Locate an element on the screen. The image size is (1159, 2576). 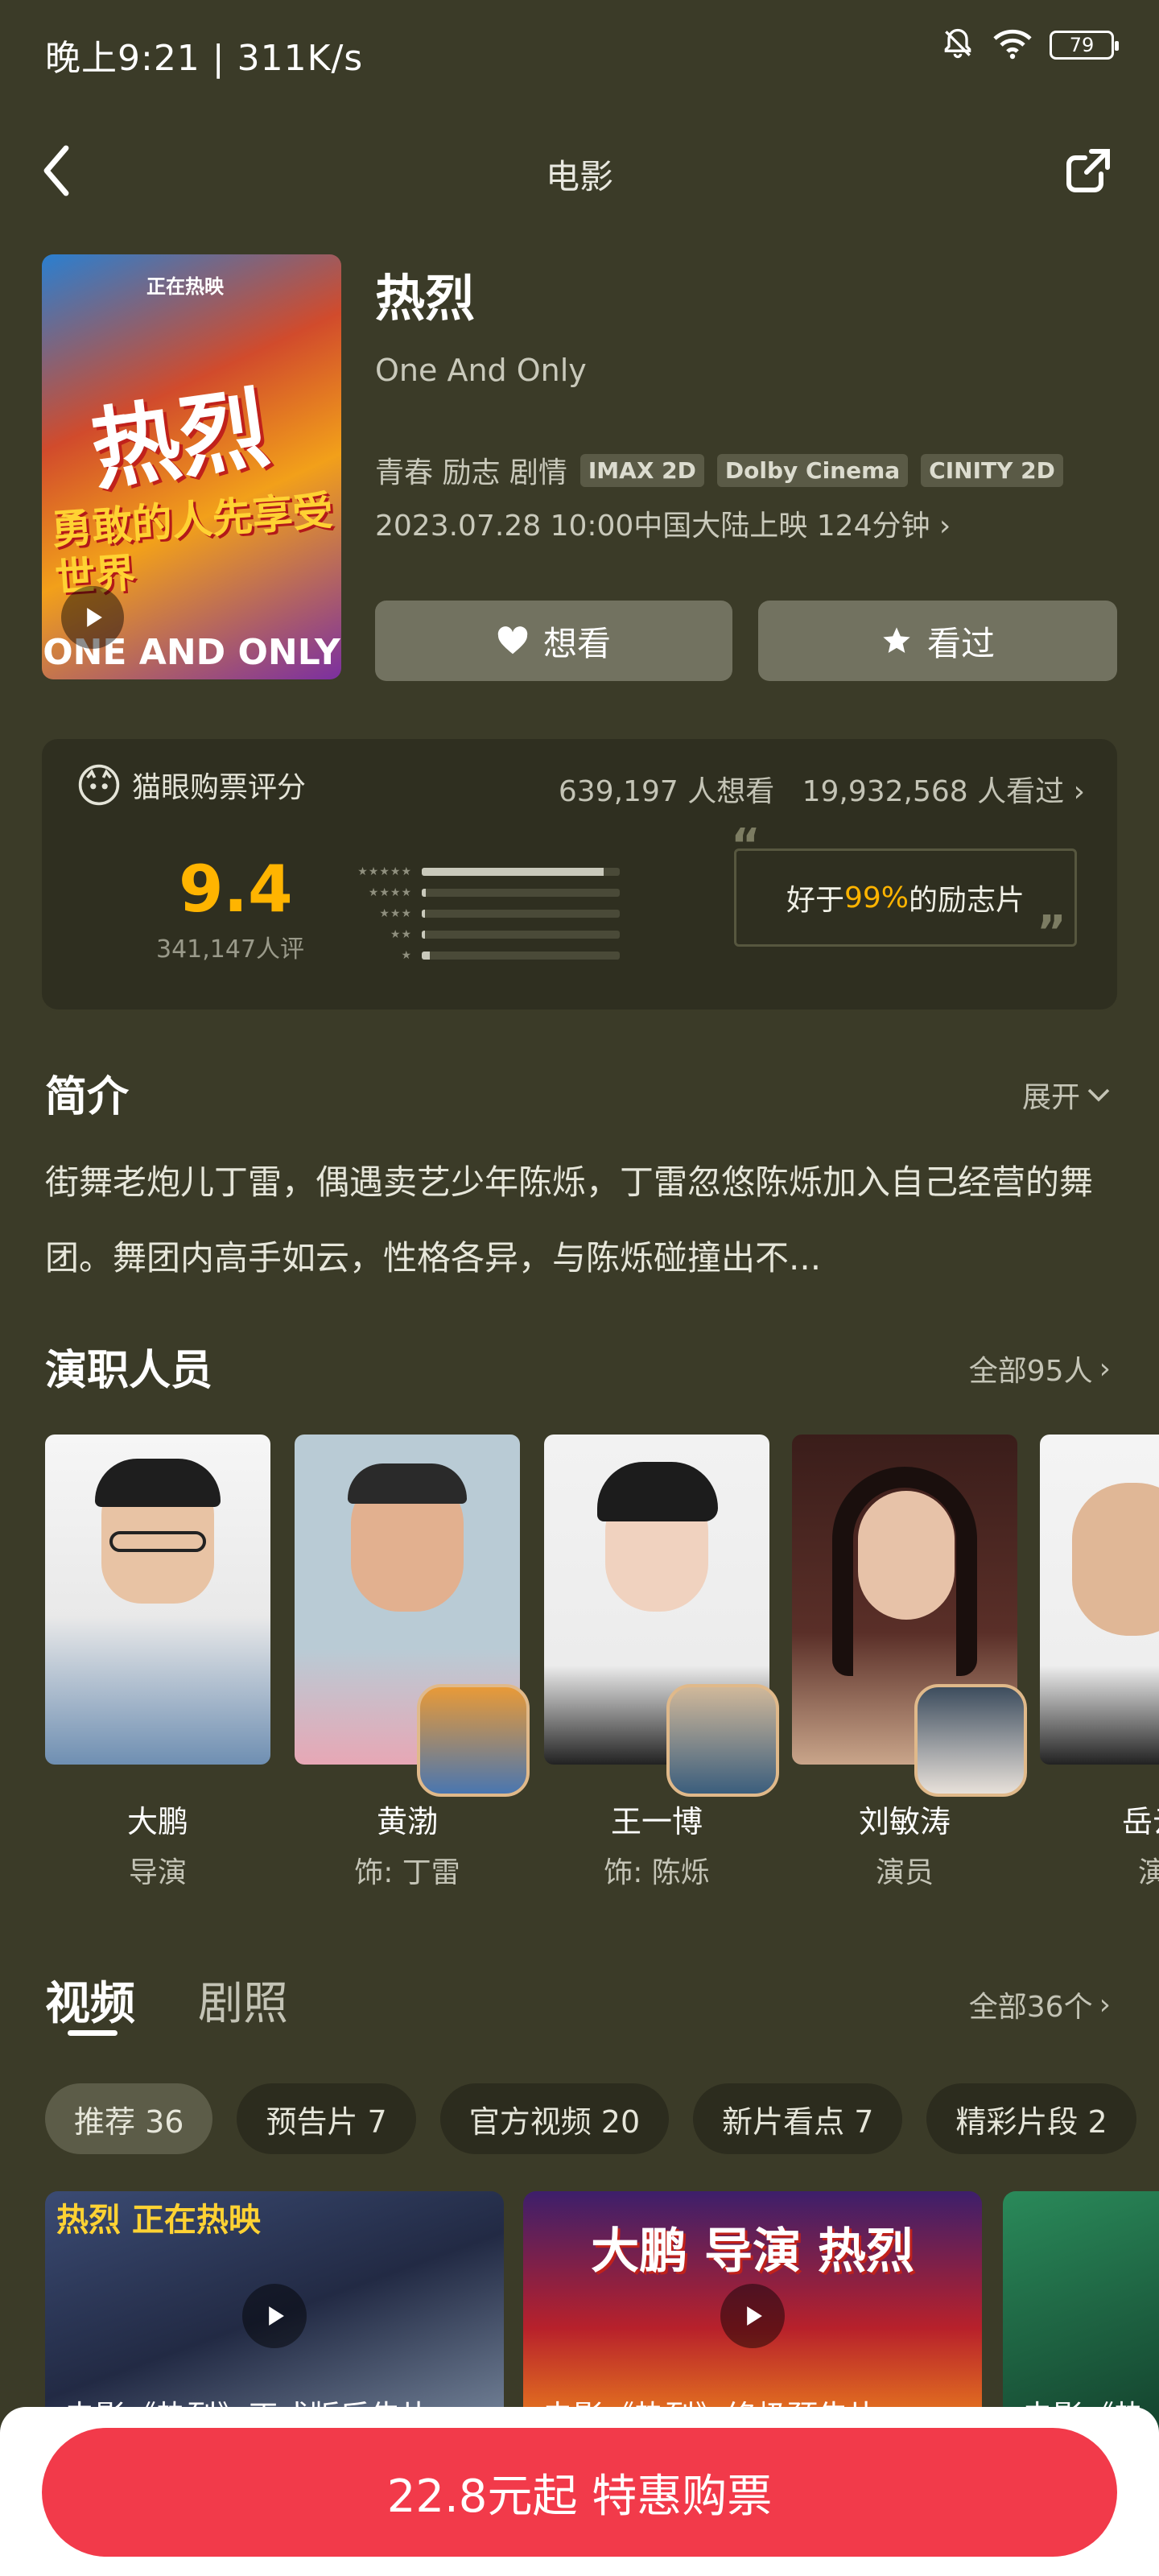
rating-score: 9.4 is located at coordinates (236, 889).